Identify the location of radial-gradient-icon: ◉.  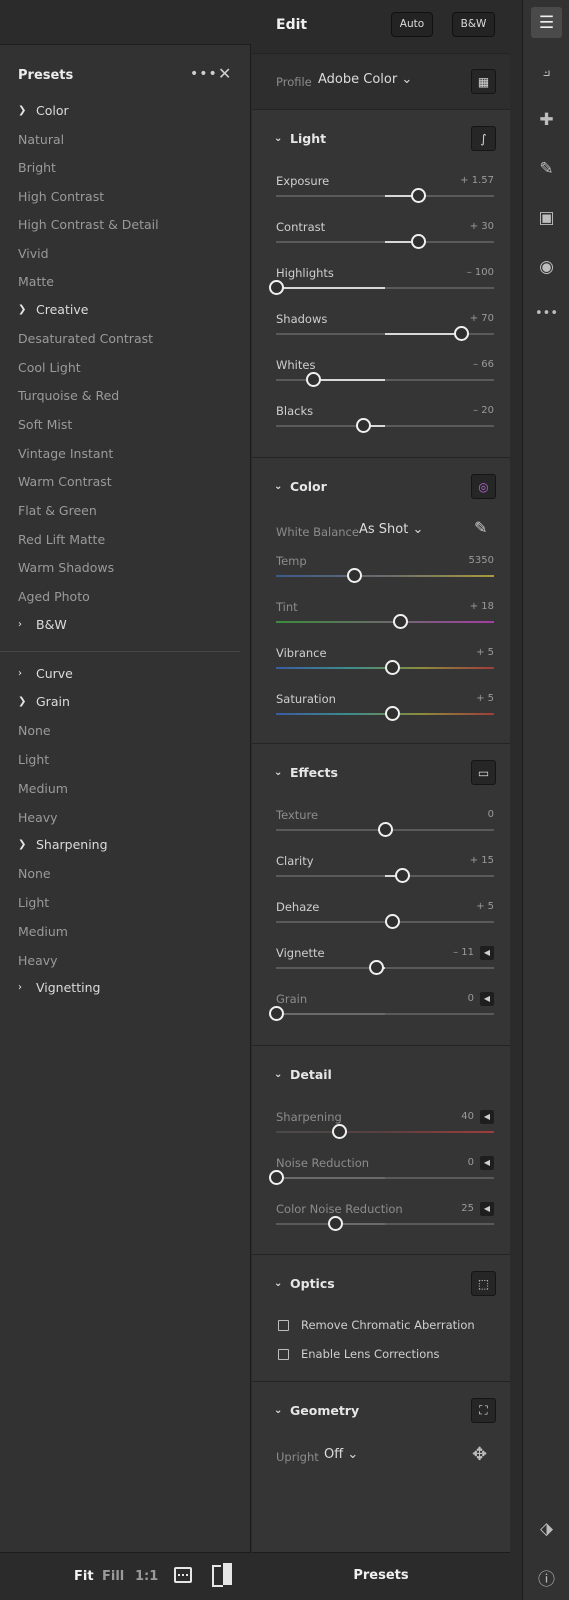
(546, 266).